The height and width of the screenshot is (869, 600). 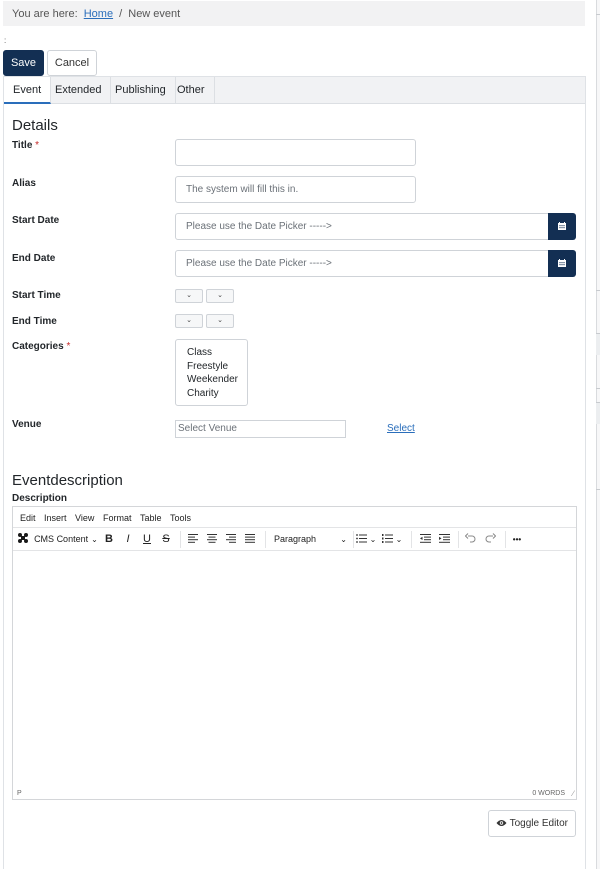 What do you see at coordinates (294, 794) in the screenshot?
I see `editor-statusbar: P 0 WORDS ∕` at bounding box center [294, 794].